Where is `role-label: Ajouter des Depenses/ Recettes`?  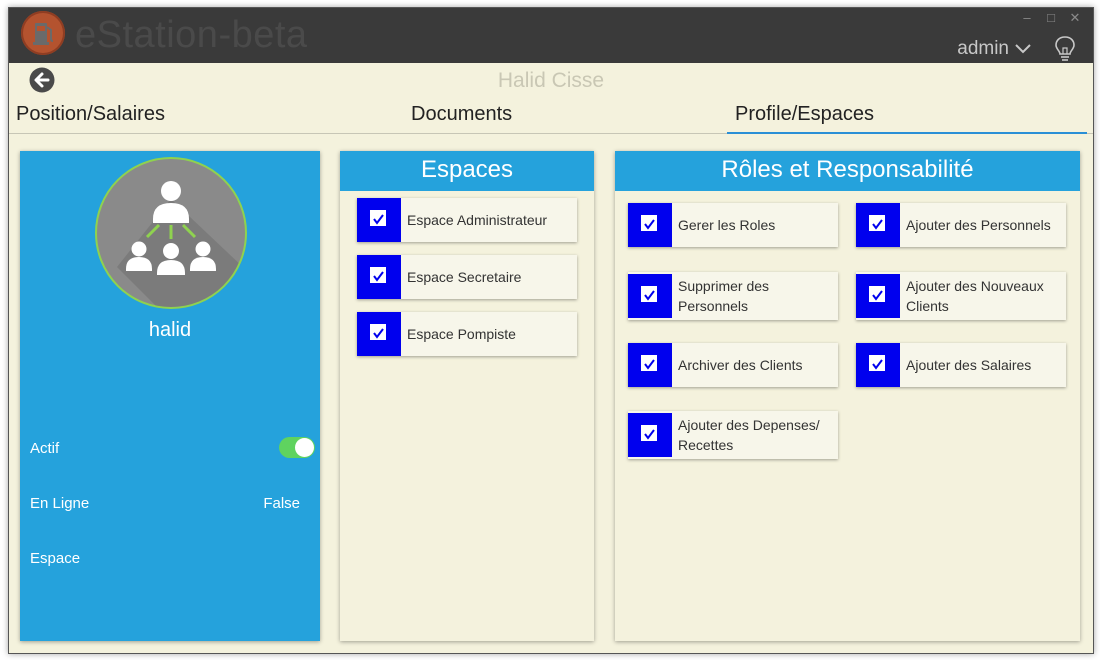
role-label: Ajouter des Depenses/ Recettes is located at coordinates (749, 435).